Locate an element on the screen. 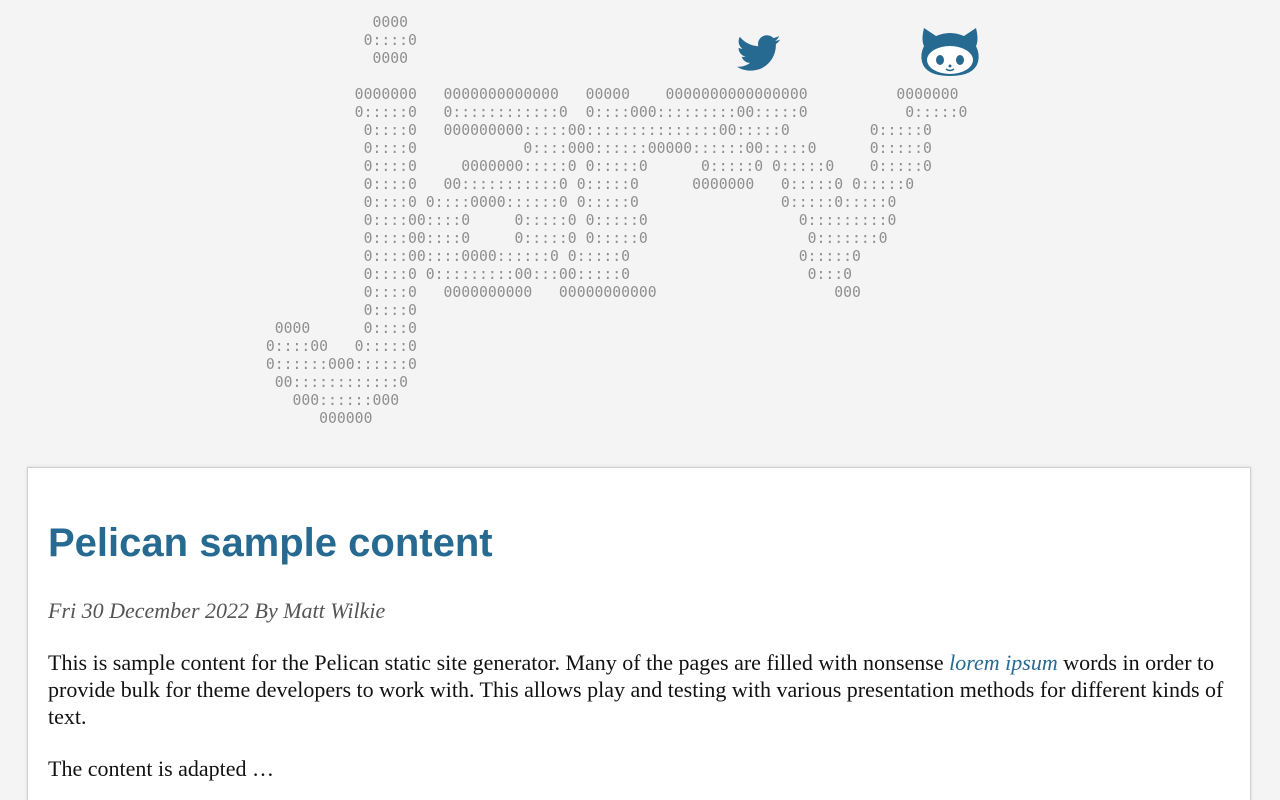  github-octocat-icon is located at coordinates (950, 50).